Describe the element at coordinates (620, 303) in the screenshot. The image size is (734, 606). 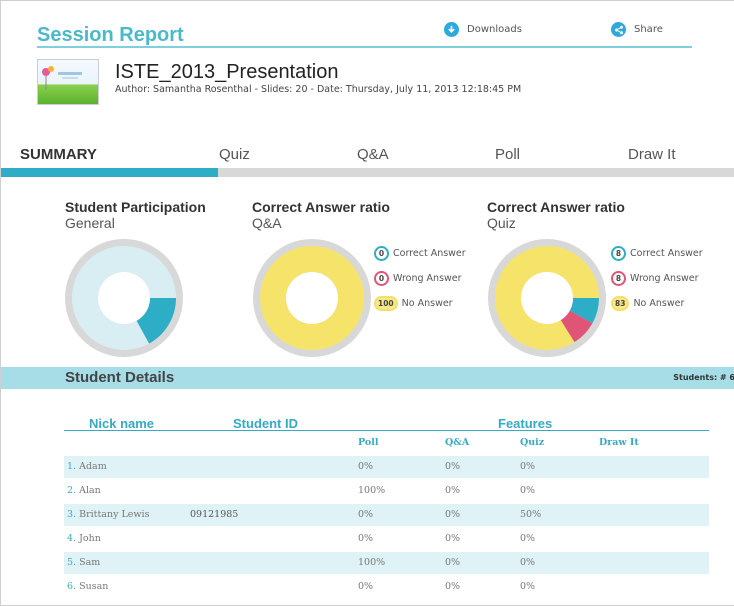
I see `count-badge: 83` at that location.